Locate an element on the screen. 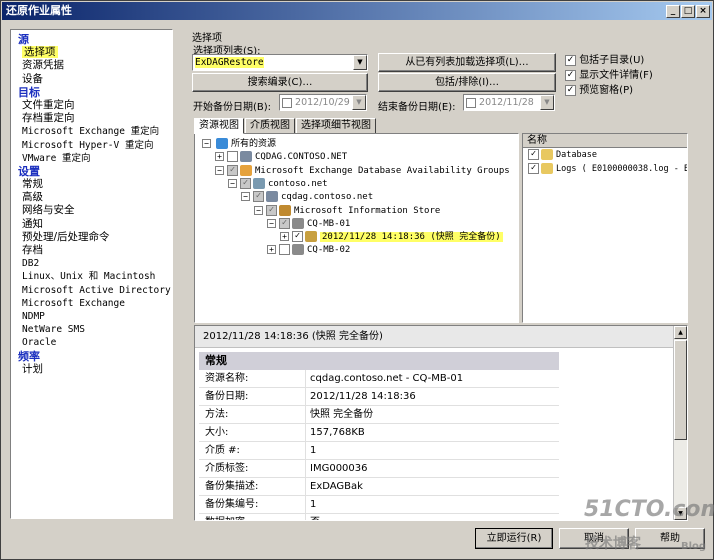 The height and width of the screenshot is (560, 714). tree-node-label: contoso.net is located at coordinates (298, 183).